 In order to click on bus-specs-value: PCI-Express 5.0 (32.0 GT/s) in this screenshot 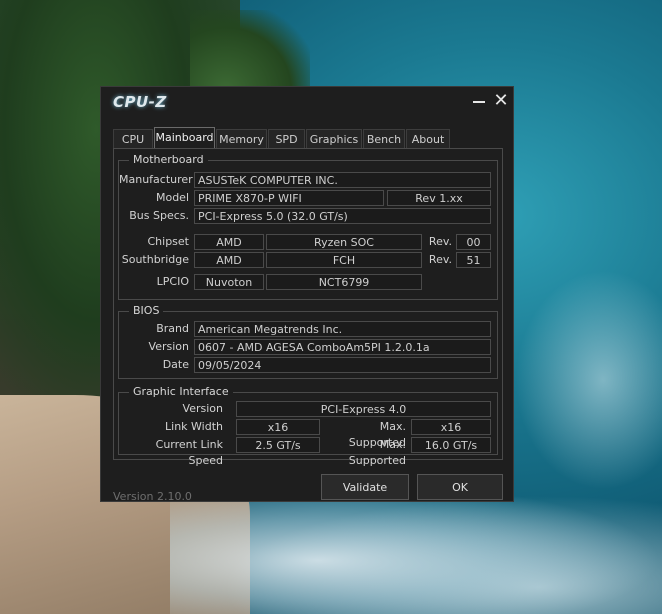, I will do `click(342, 216)`.